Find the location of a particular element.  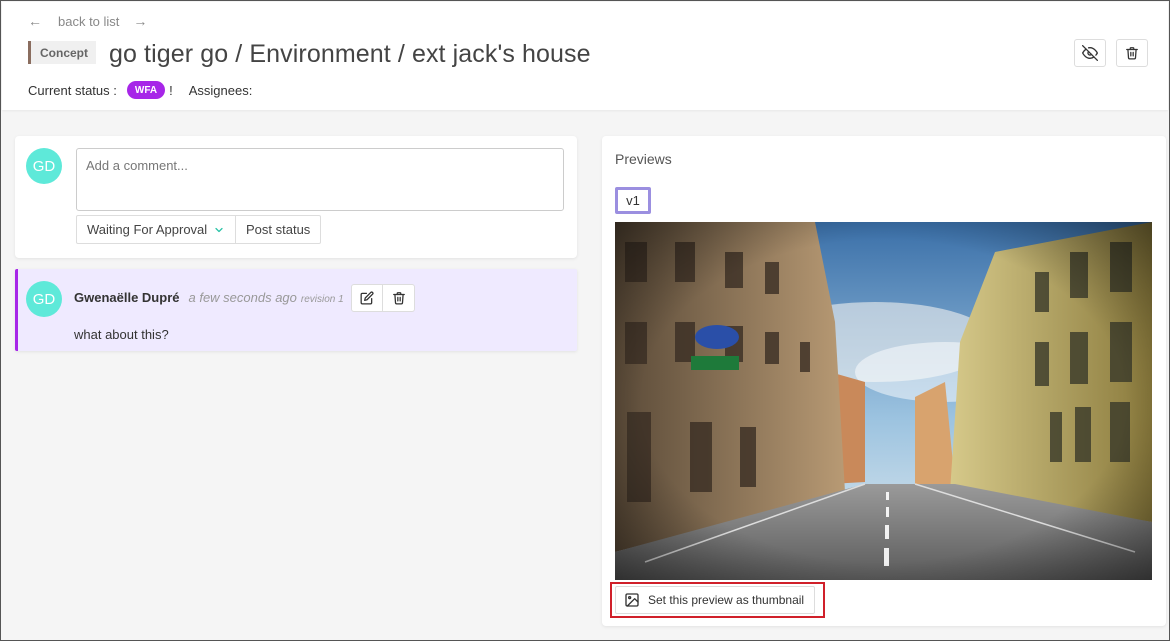

comment-controls: Waiting For Approval Post status is located at coordinates (199, 229).